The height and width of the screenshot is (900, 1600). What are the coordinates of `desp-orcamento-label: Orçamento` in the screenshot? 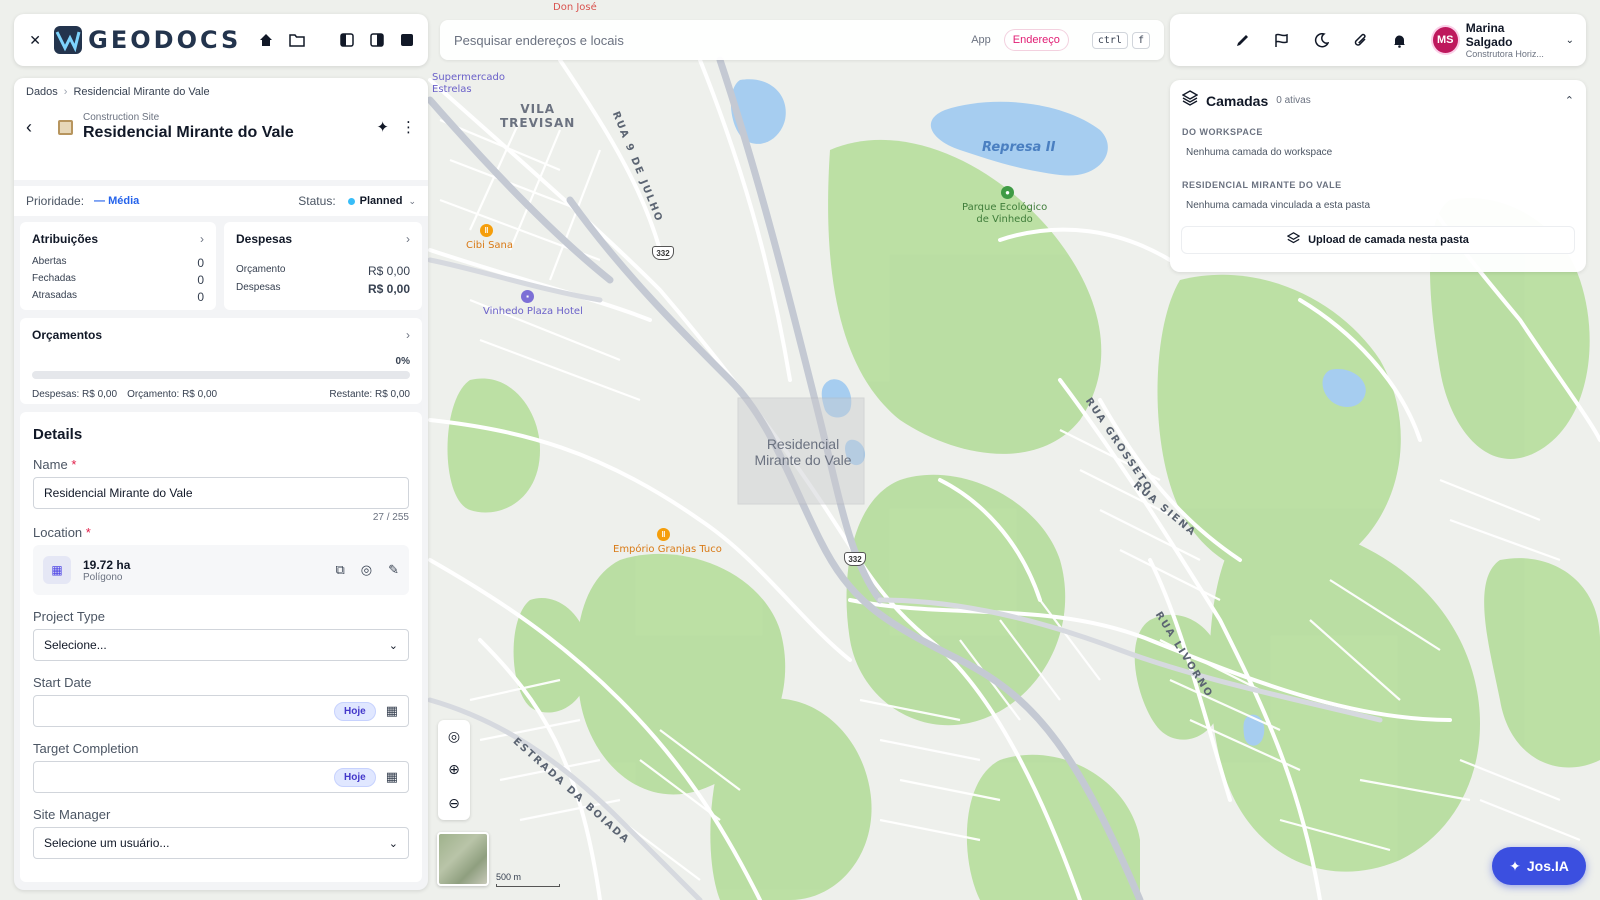 It's located at (261, 269).